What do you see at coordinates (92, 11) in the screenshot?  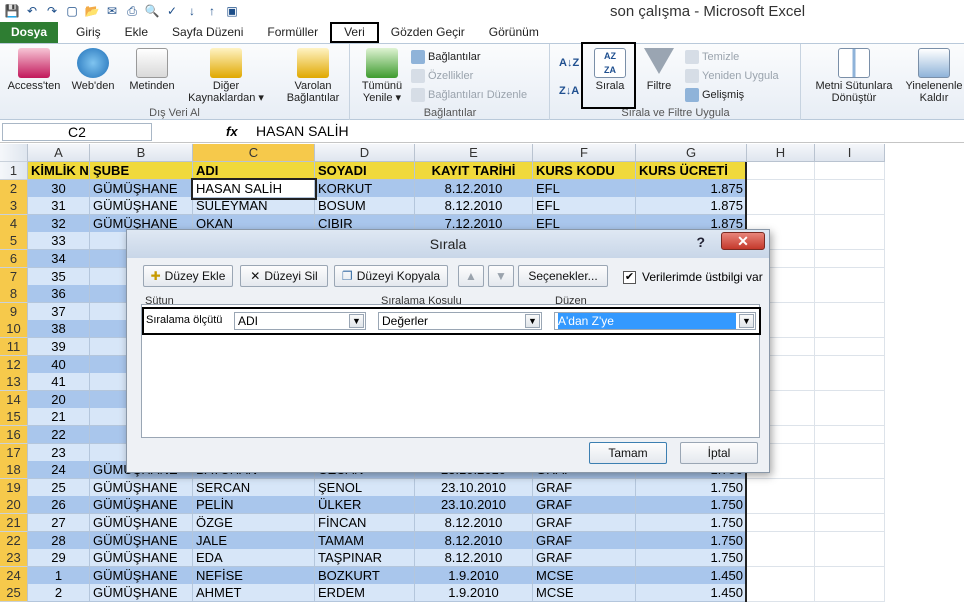 I see `open-icon: 📂` at bounding box center [92, 11].